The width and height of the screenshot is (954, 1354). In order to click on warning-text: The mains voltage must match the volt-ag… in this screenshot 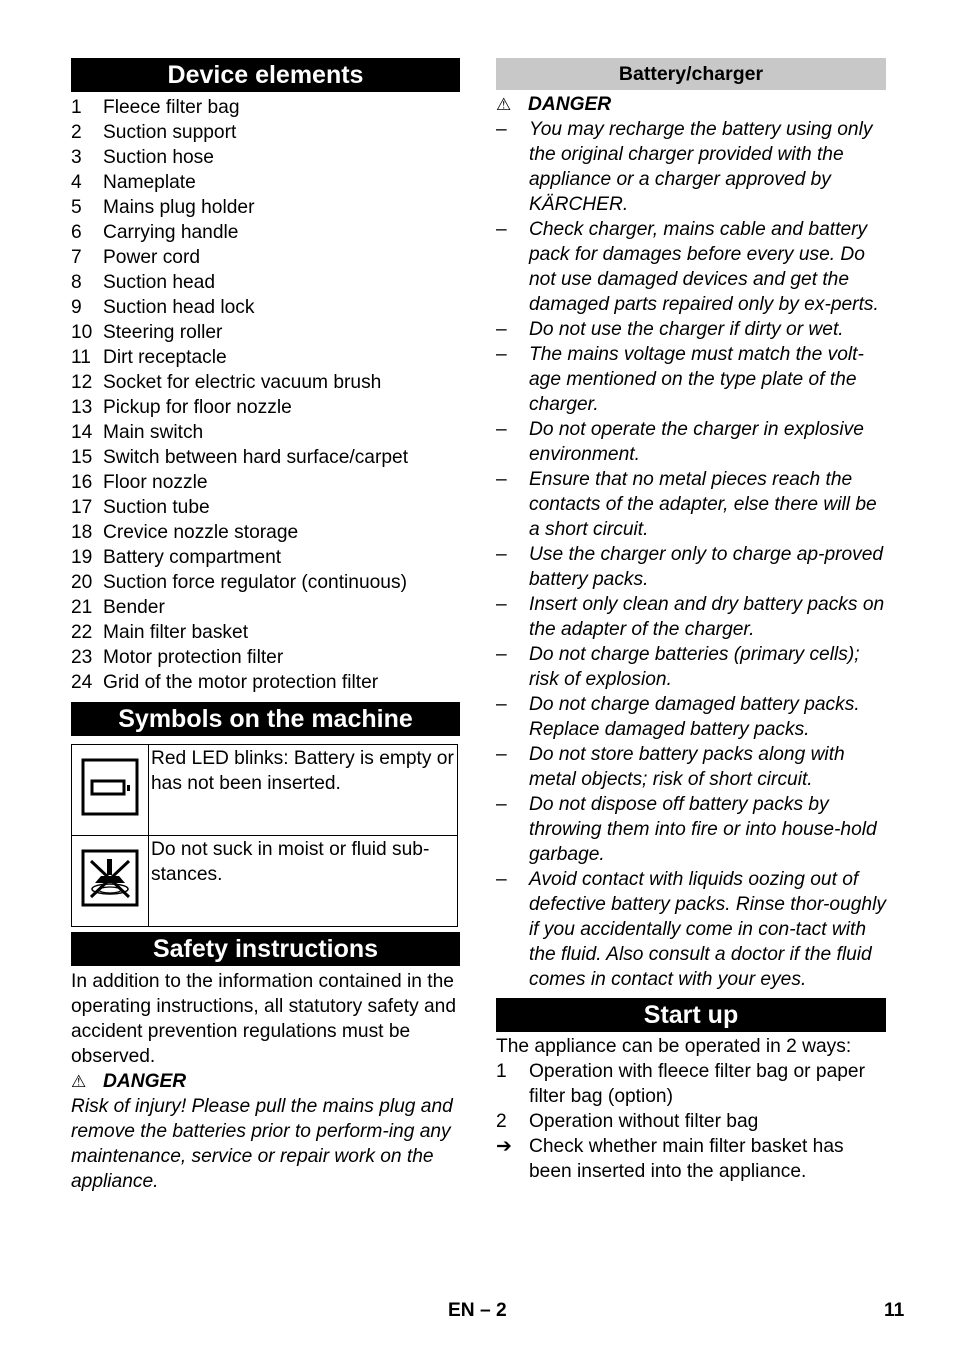, I will do `click(696, 379)`.